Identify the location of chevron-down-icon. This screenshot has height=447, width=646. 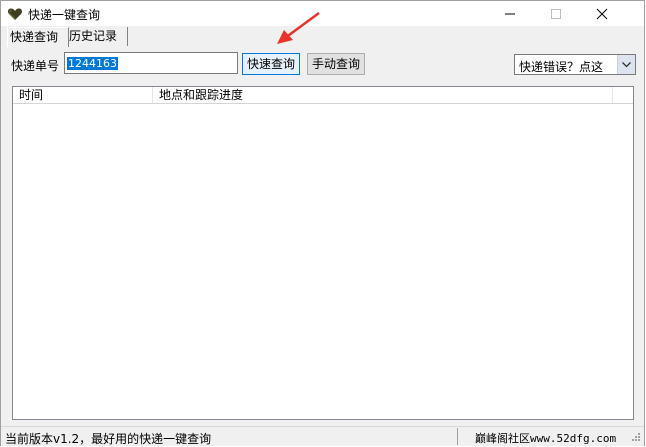
(626, 65).